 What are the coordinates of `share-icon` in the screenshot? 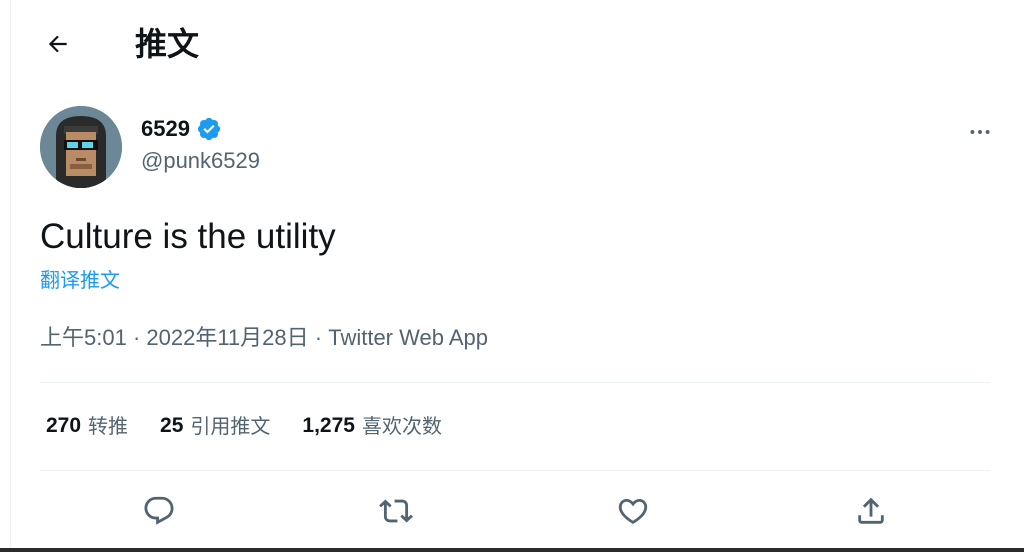 It's located at (871, 510).